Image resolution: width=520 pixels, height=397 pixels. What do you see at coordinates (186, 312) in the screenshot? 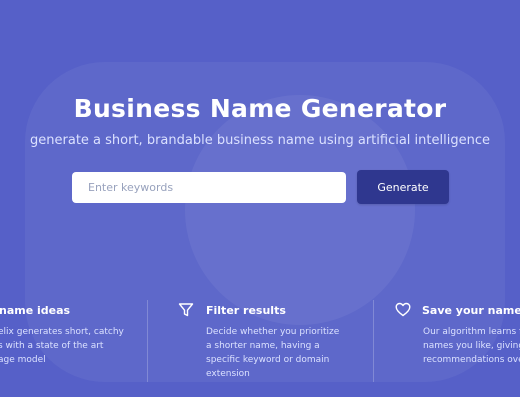
I see `filter-icon` at bounding box center [186, 312].